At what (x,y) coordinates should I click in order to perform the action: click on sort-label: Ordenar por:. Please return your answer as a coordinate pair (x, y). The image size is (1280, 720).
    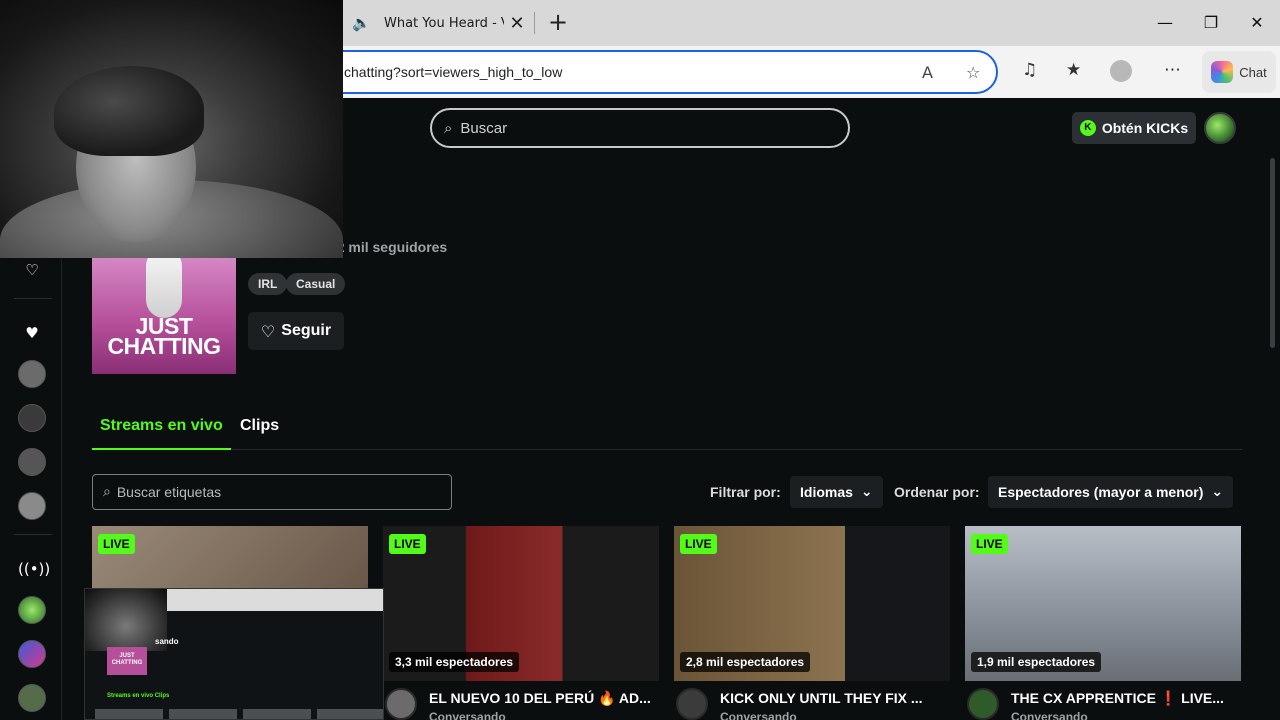
    Looking at the image, I should click on (937, 492).